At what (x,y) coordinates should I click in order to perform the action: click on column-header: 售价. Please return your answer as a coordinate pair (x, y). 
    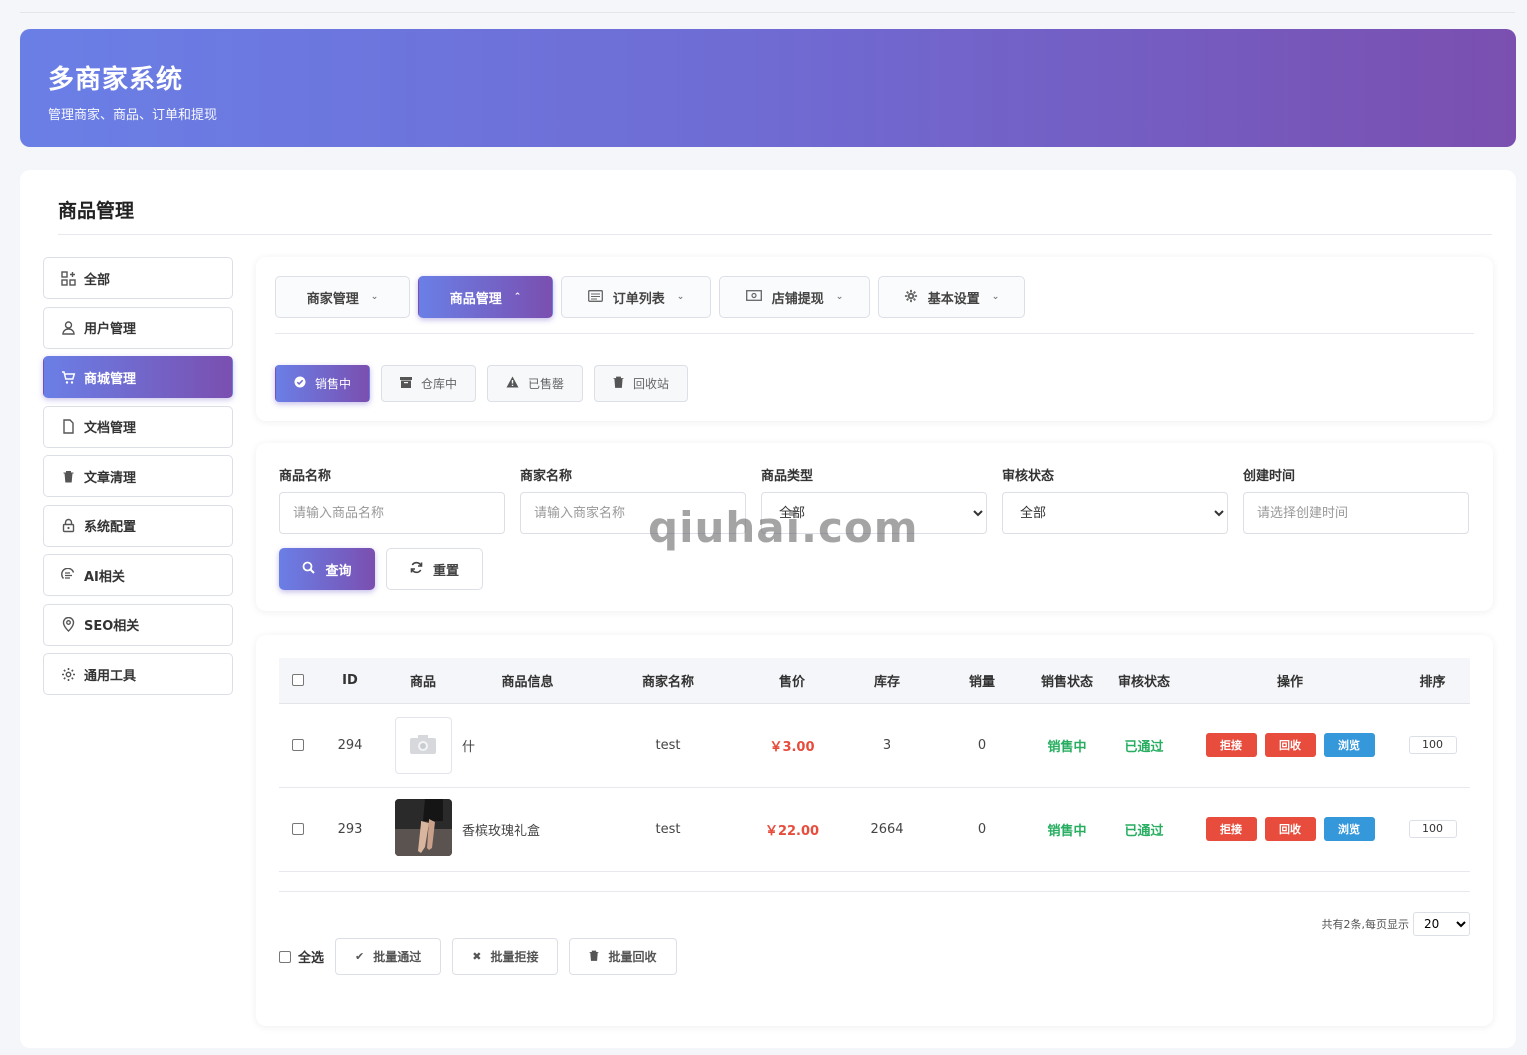
    Looking at the image, I should click on (792, 681).